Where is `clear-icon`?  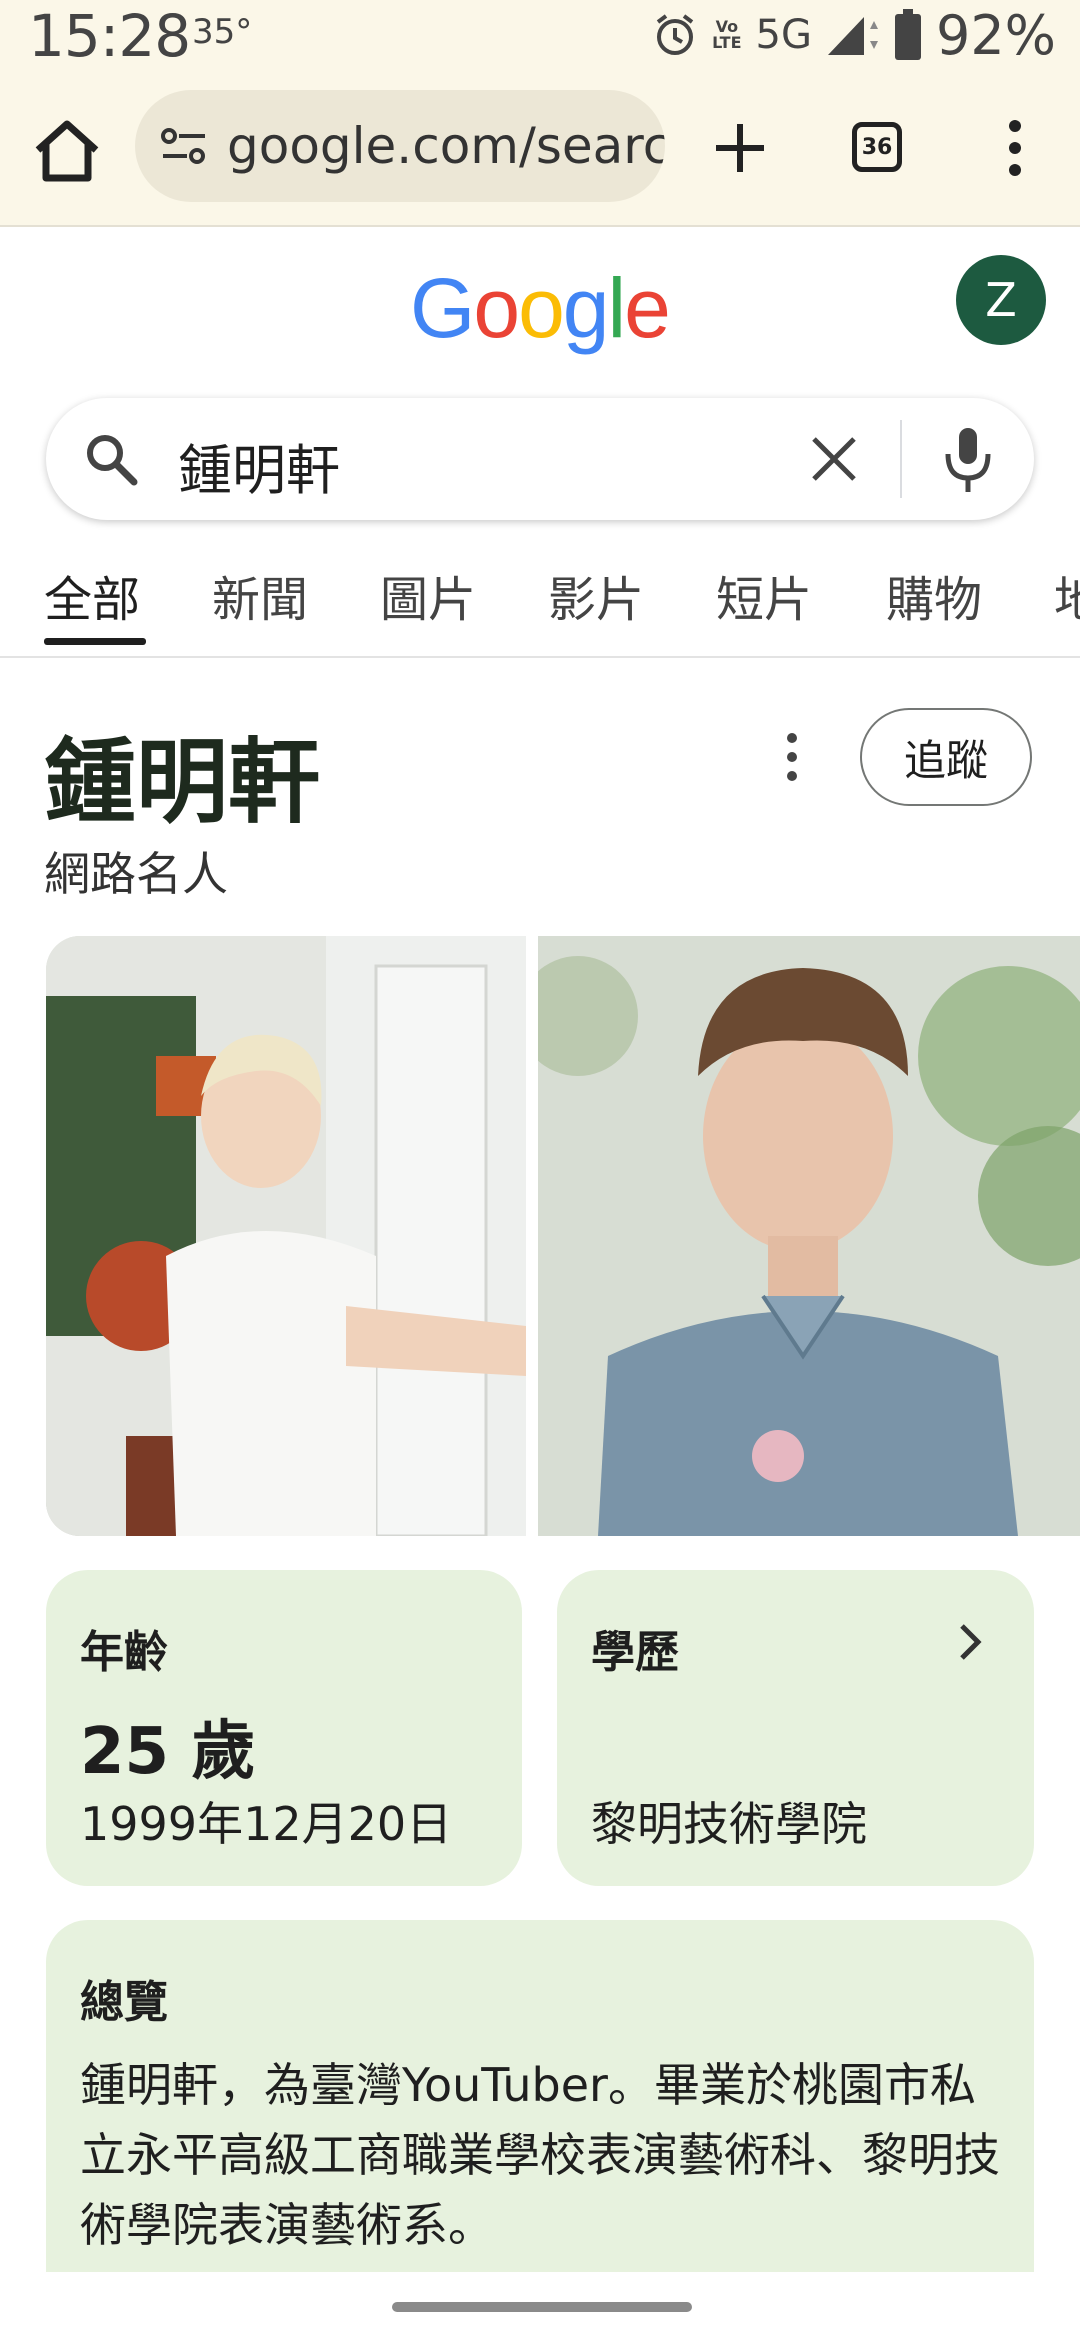
clear-icon is located at coordinates (834, 459).